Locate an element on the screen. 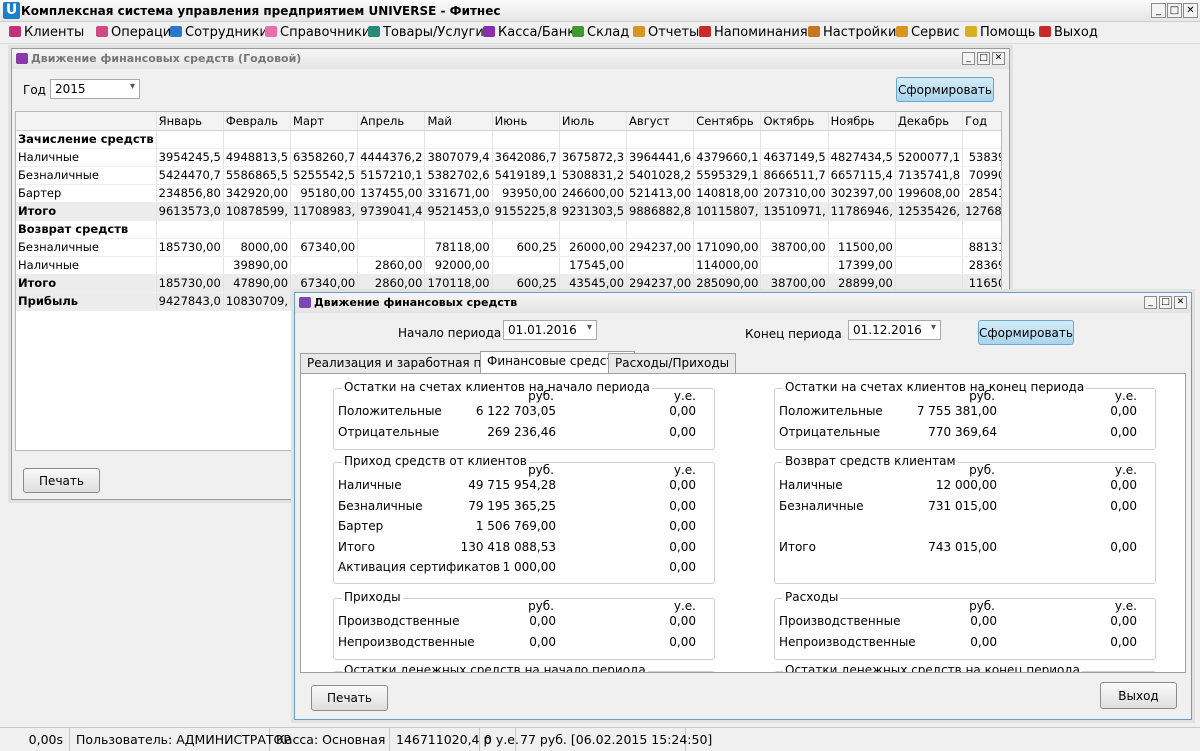 This screenshot has height=751, width=1200. table-cell: 342920,00 is located at coordinates (257, 193).